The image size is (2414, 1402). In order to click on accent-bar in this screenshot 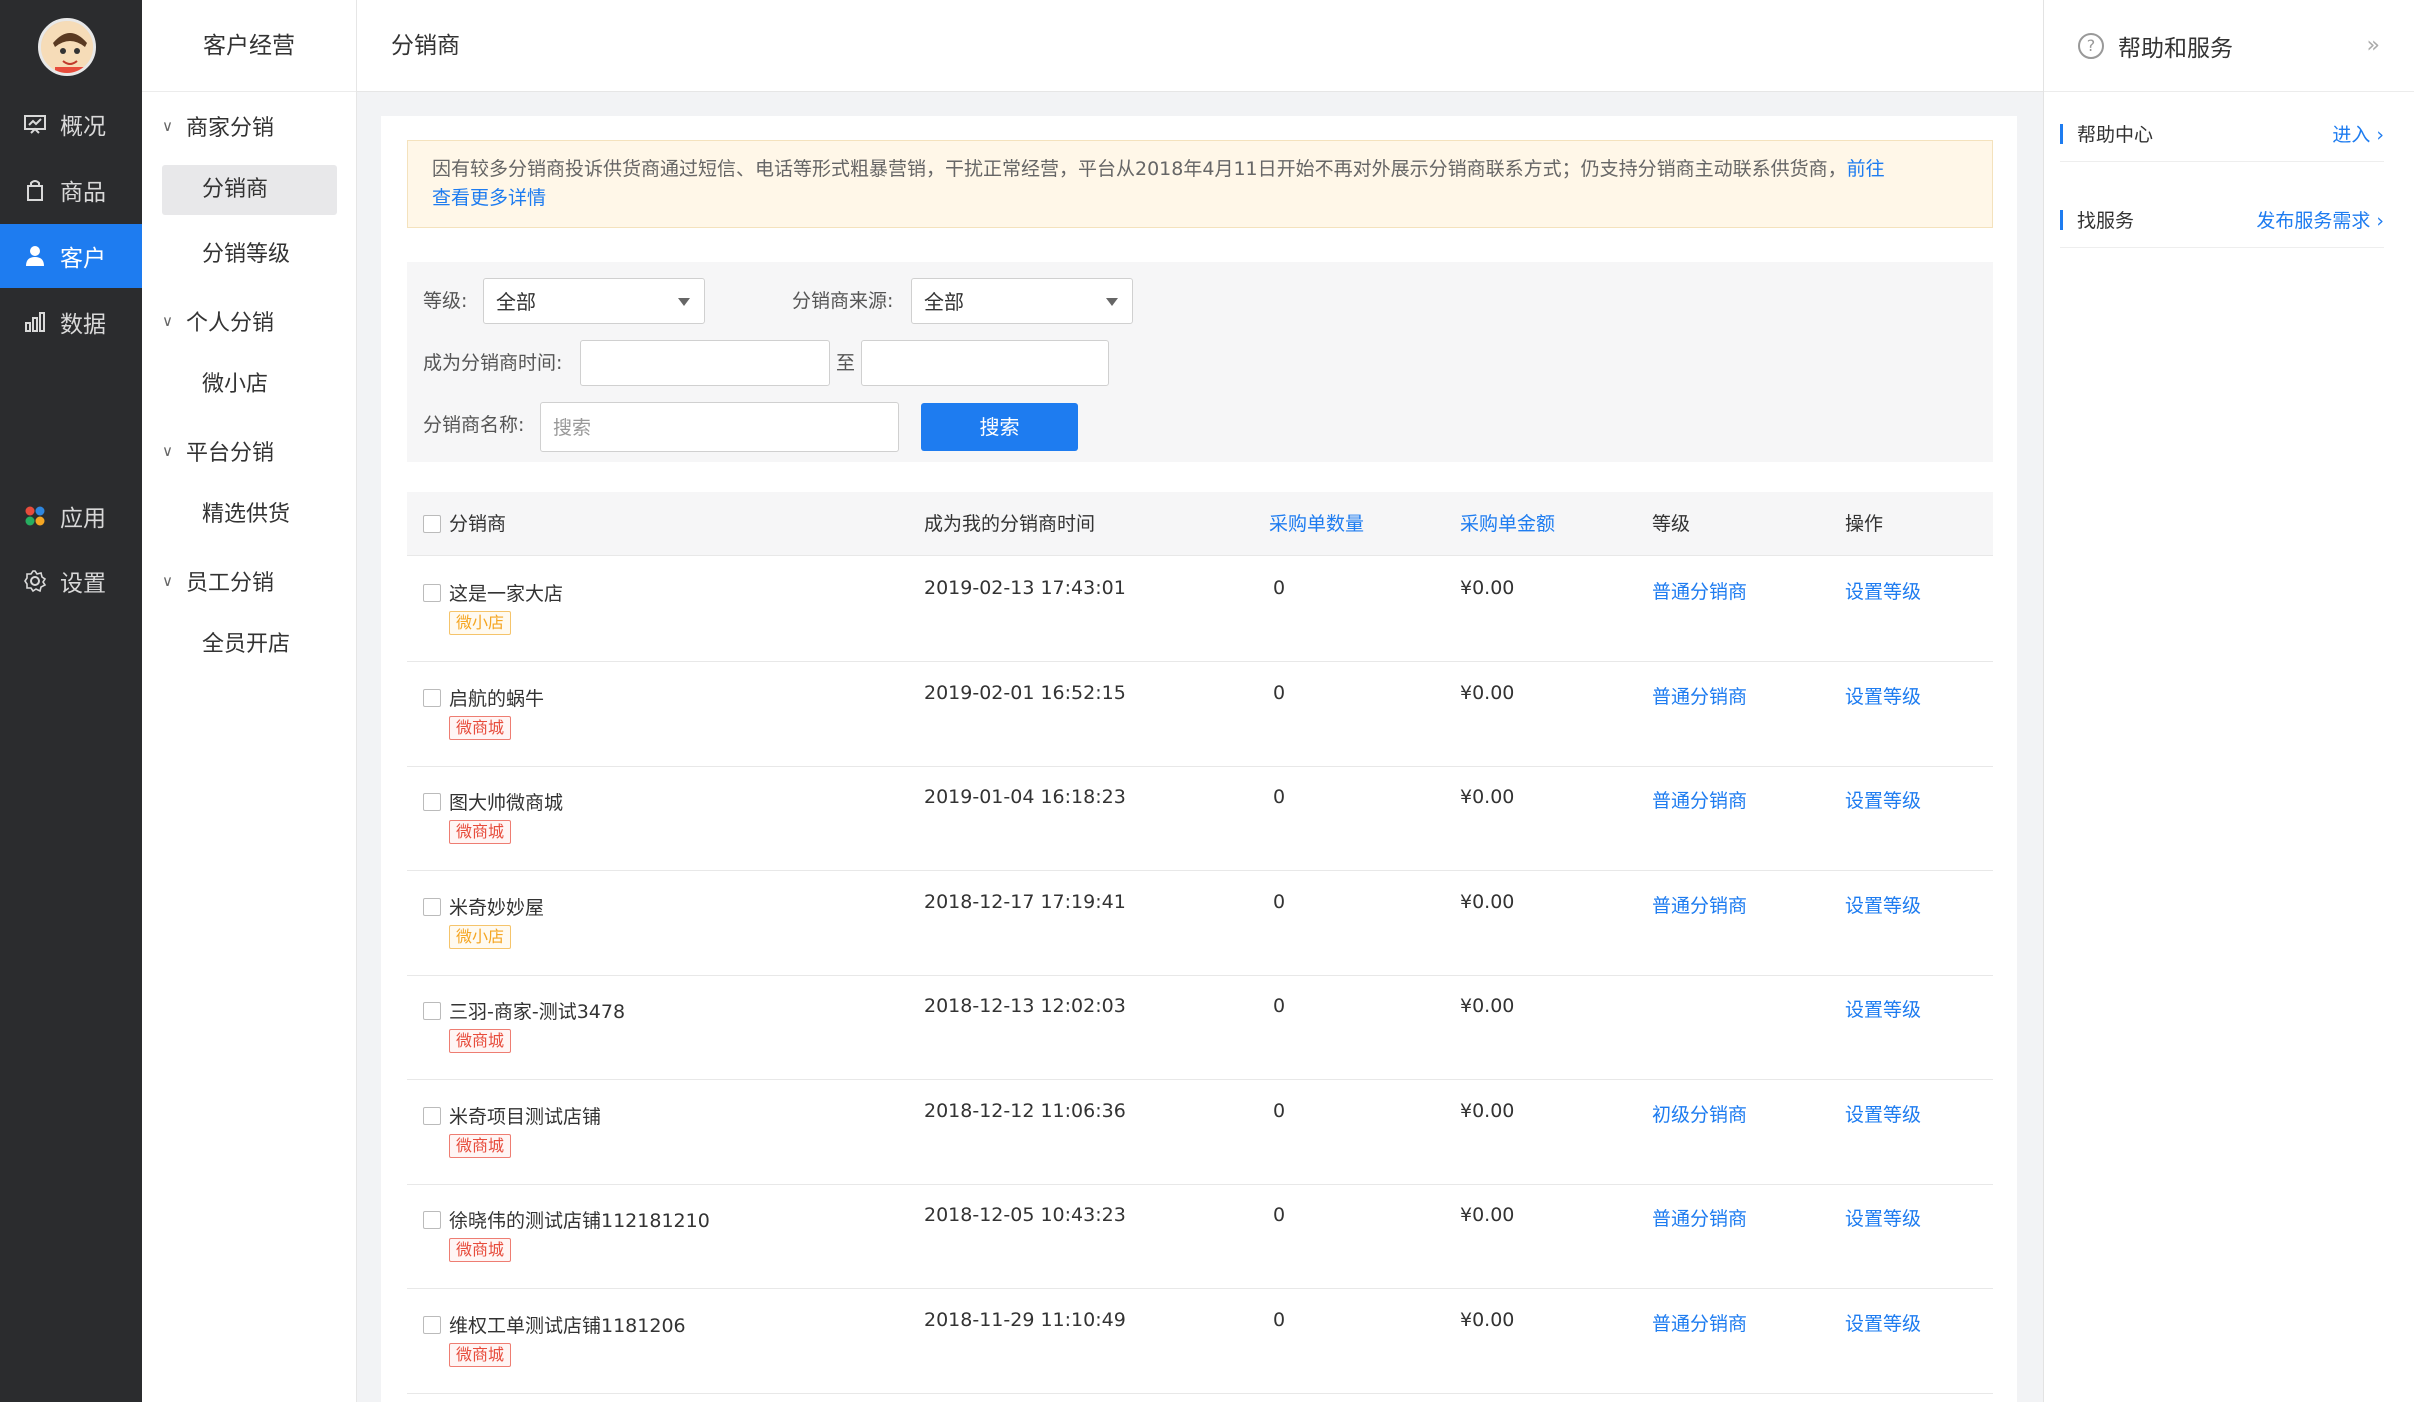, I will do `click(2061, 219)`.